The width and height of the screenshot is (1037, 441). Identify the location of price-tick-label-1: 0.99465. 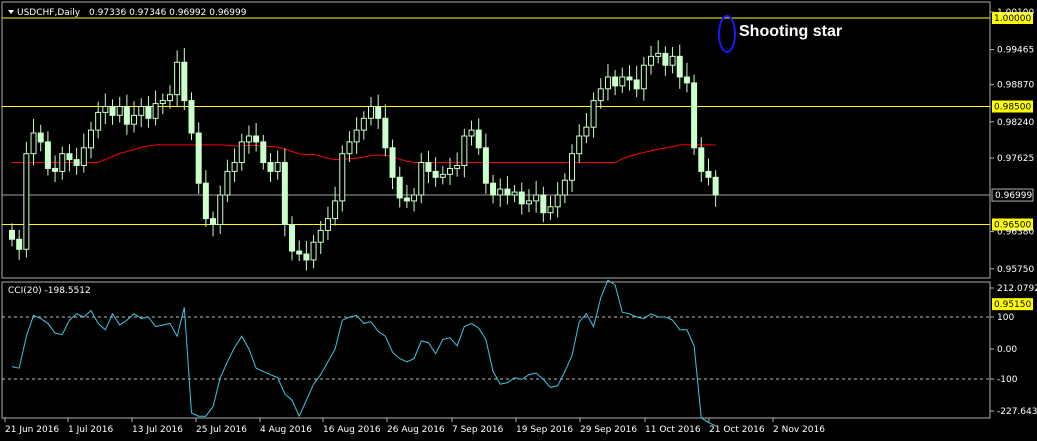
(1015, 51).